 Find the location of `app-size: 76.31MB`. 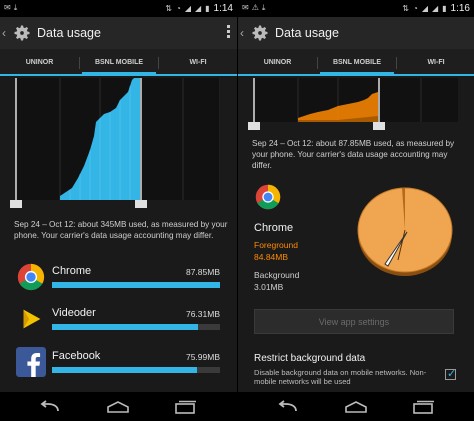

app-size: 76.31MB is located at coordinates (202, 314).